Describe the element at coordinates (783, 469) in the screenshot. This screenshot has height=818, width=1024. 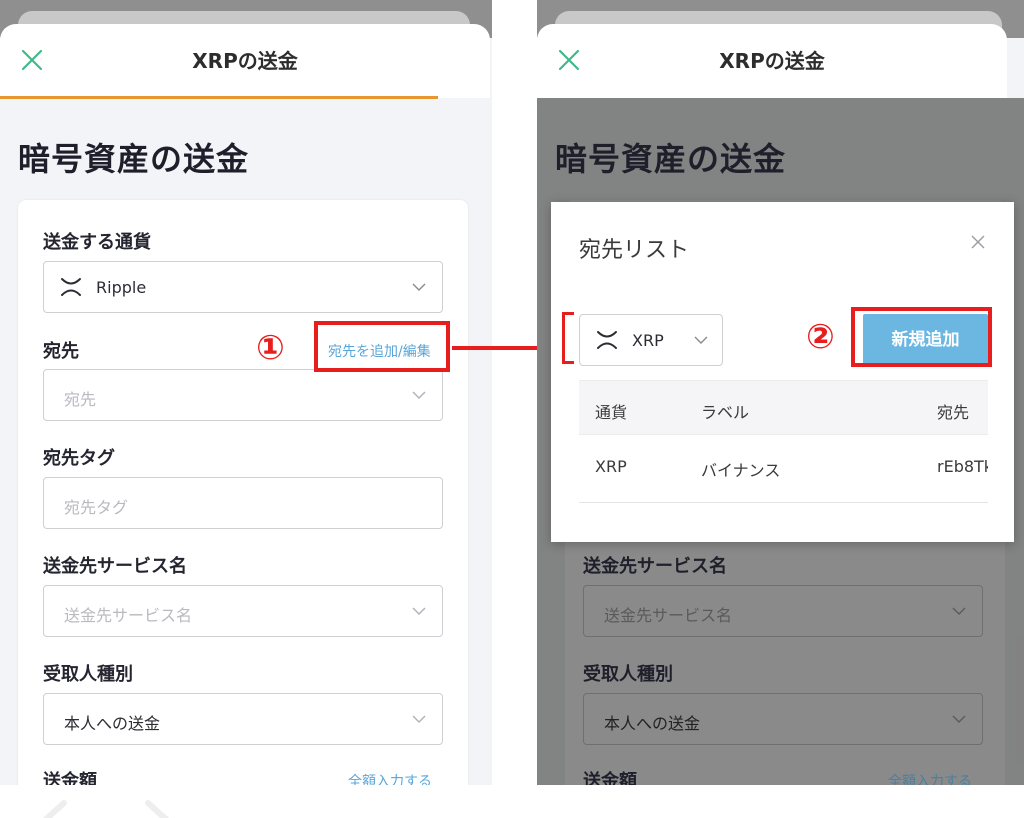
I see `table-row: XRP バイナンス rEb8Tk` at that location.